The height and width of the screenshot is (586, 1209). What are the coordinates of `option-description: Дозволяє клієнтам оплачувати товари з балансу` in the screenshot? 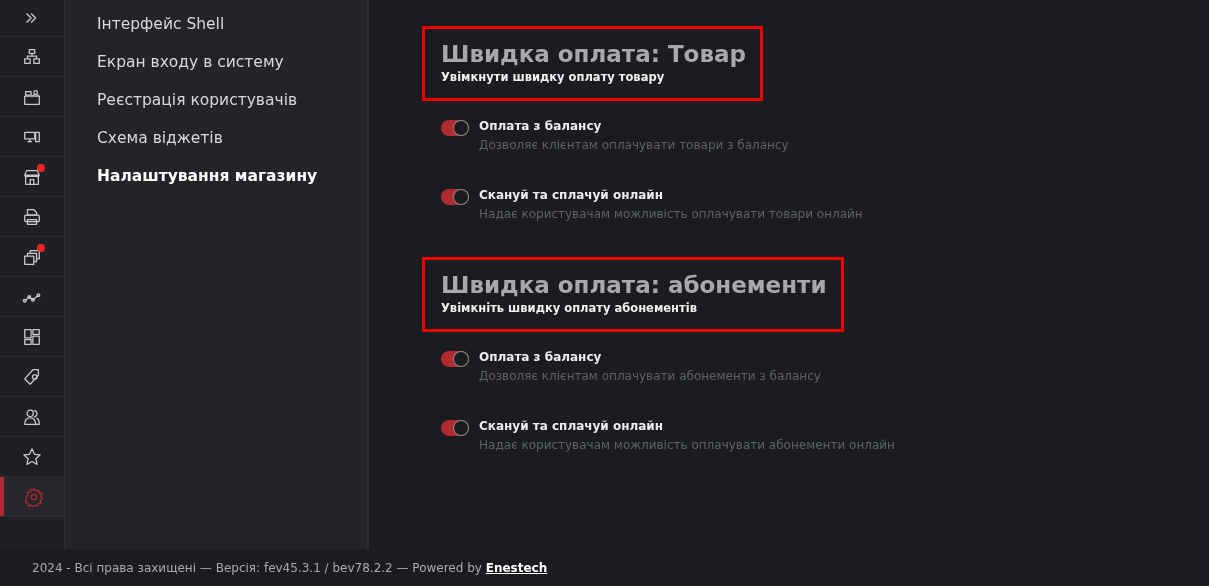 It's located at (634, 145).